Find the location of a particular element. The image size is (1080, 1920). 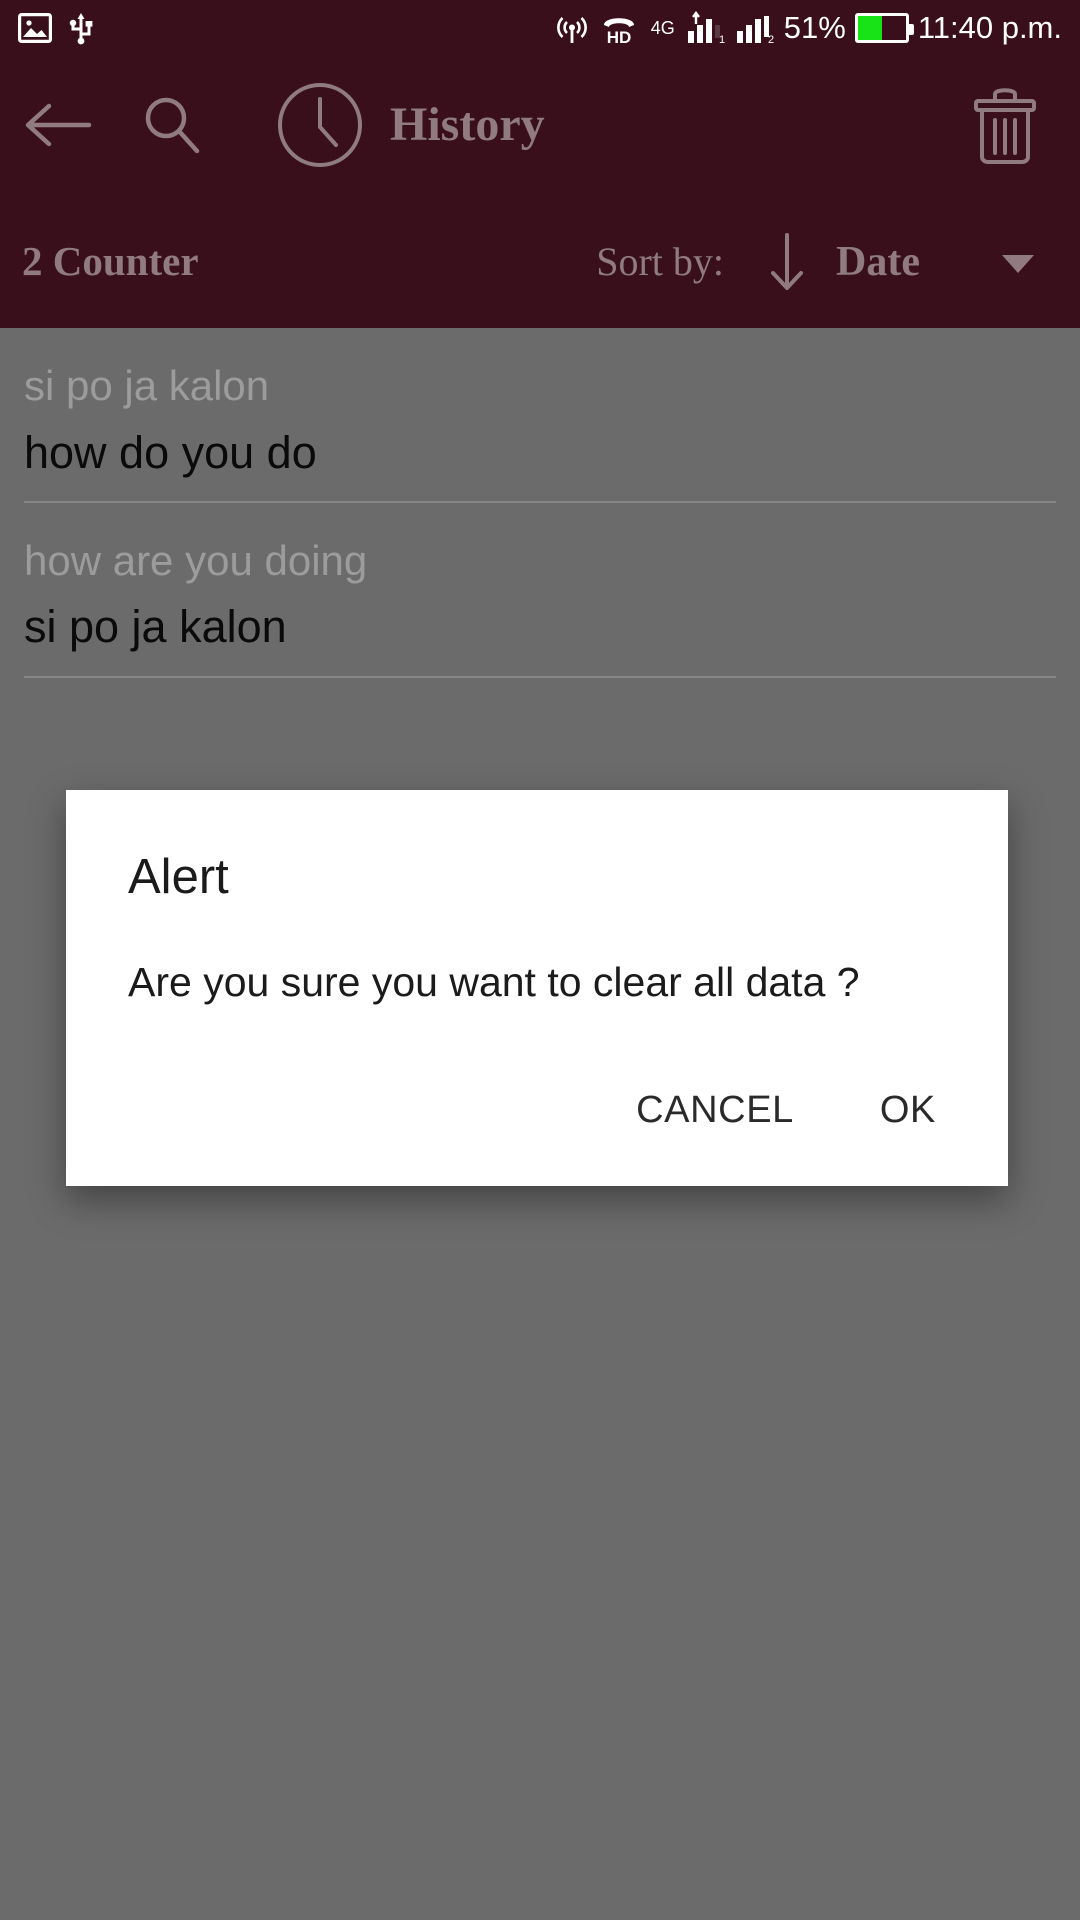

cancel-button: CANCEL is located at coordinates (715, 1110).